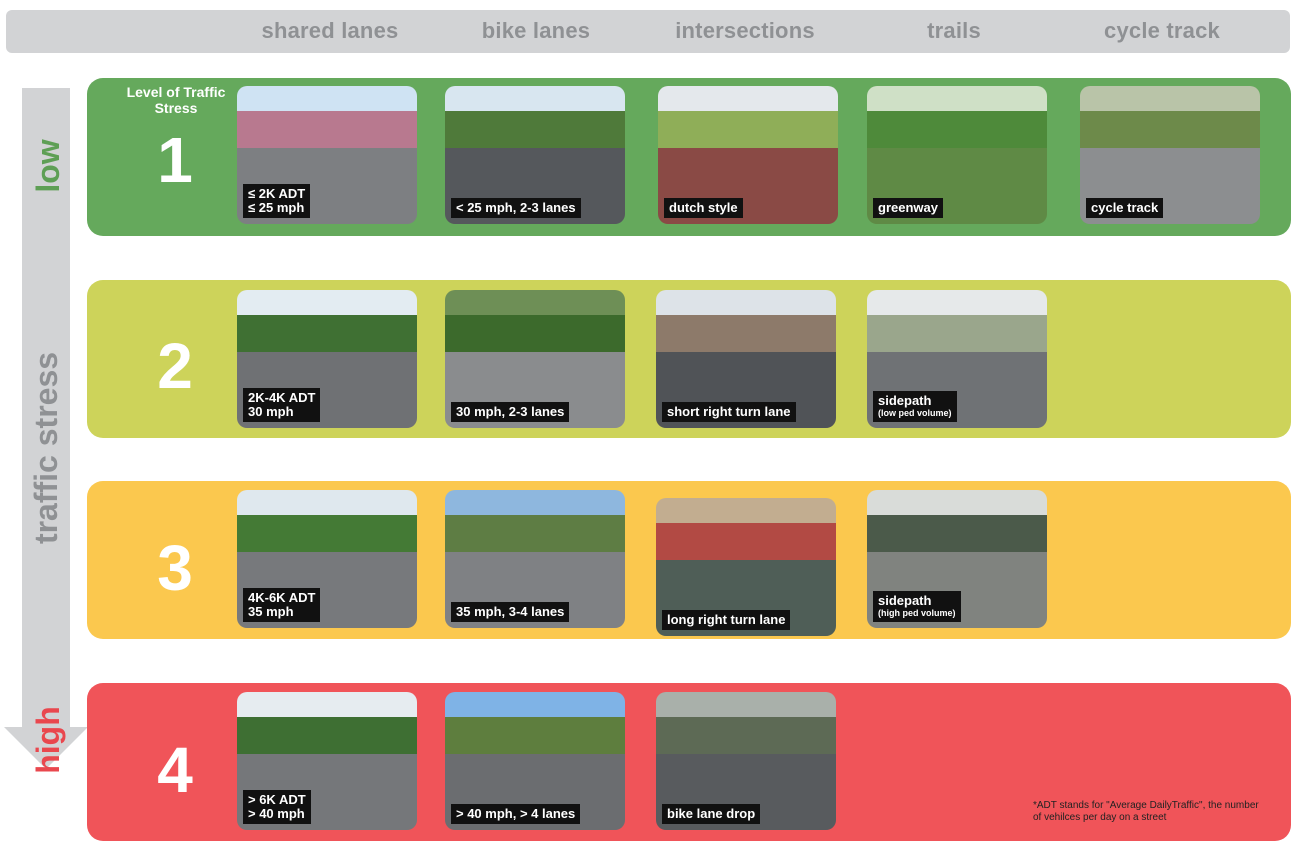  Describe the element at coordinates (957, 359) in the screenshot. I see `photo-trails-level-2: sidepath (low ped volume)` at that location.